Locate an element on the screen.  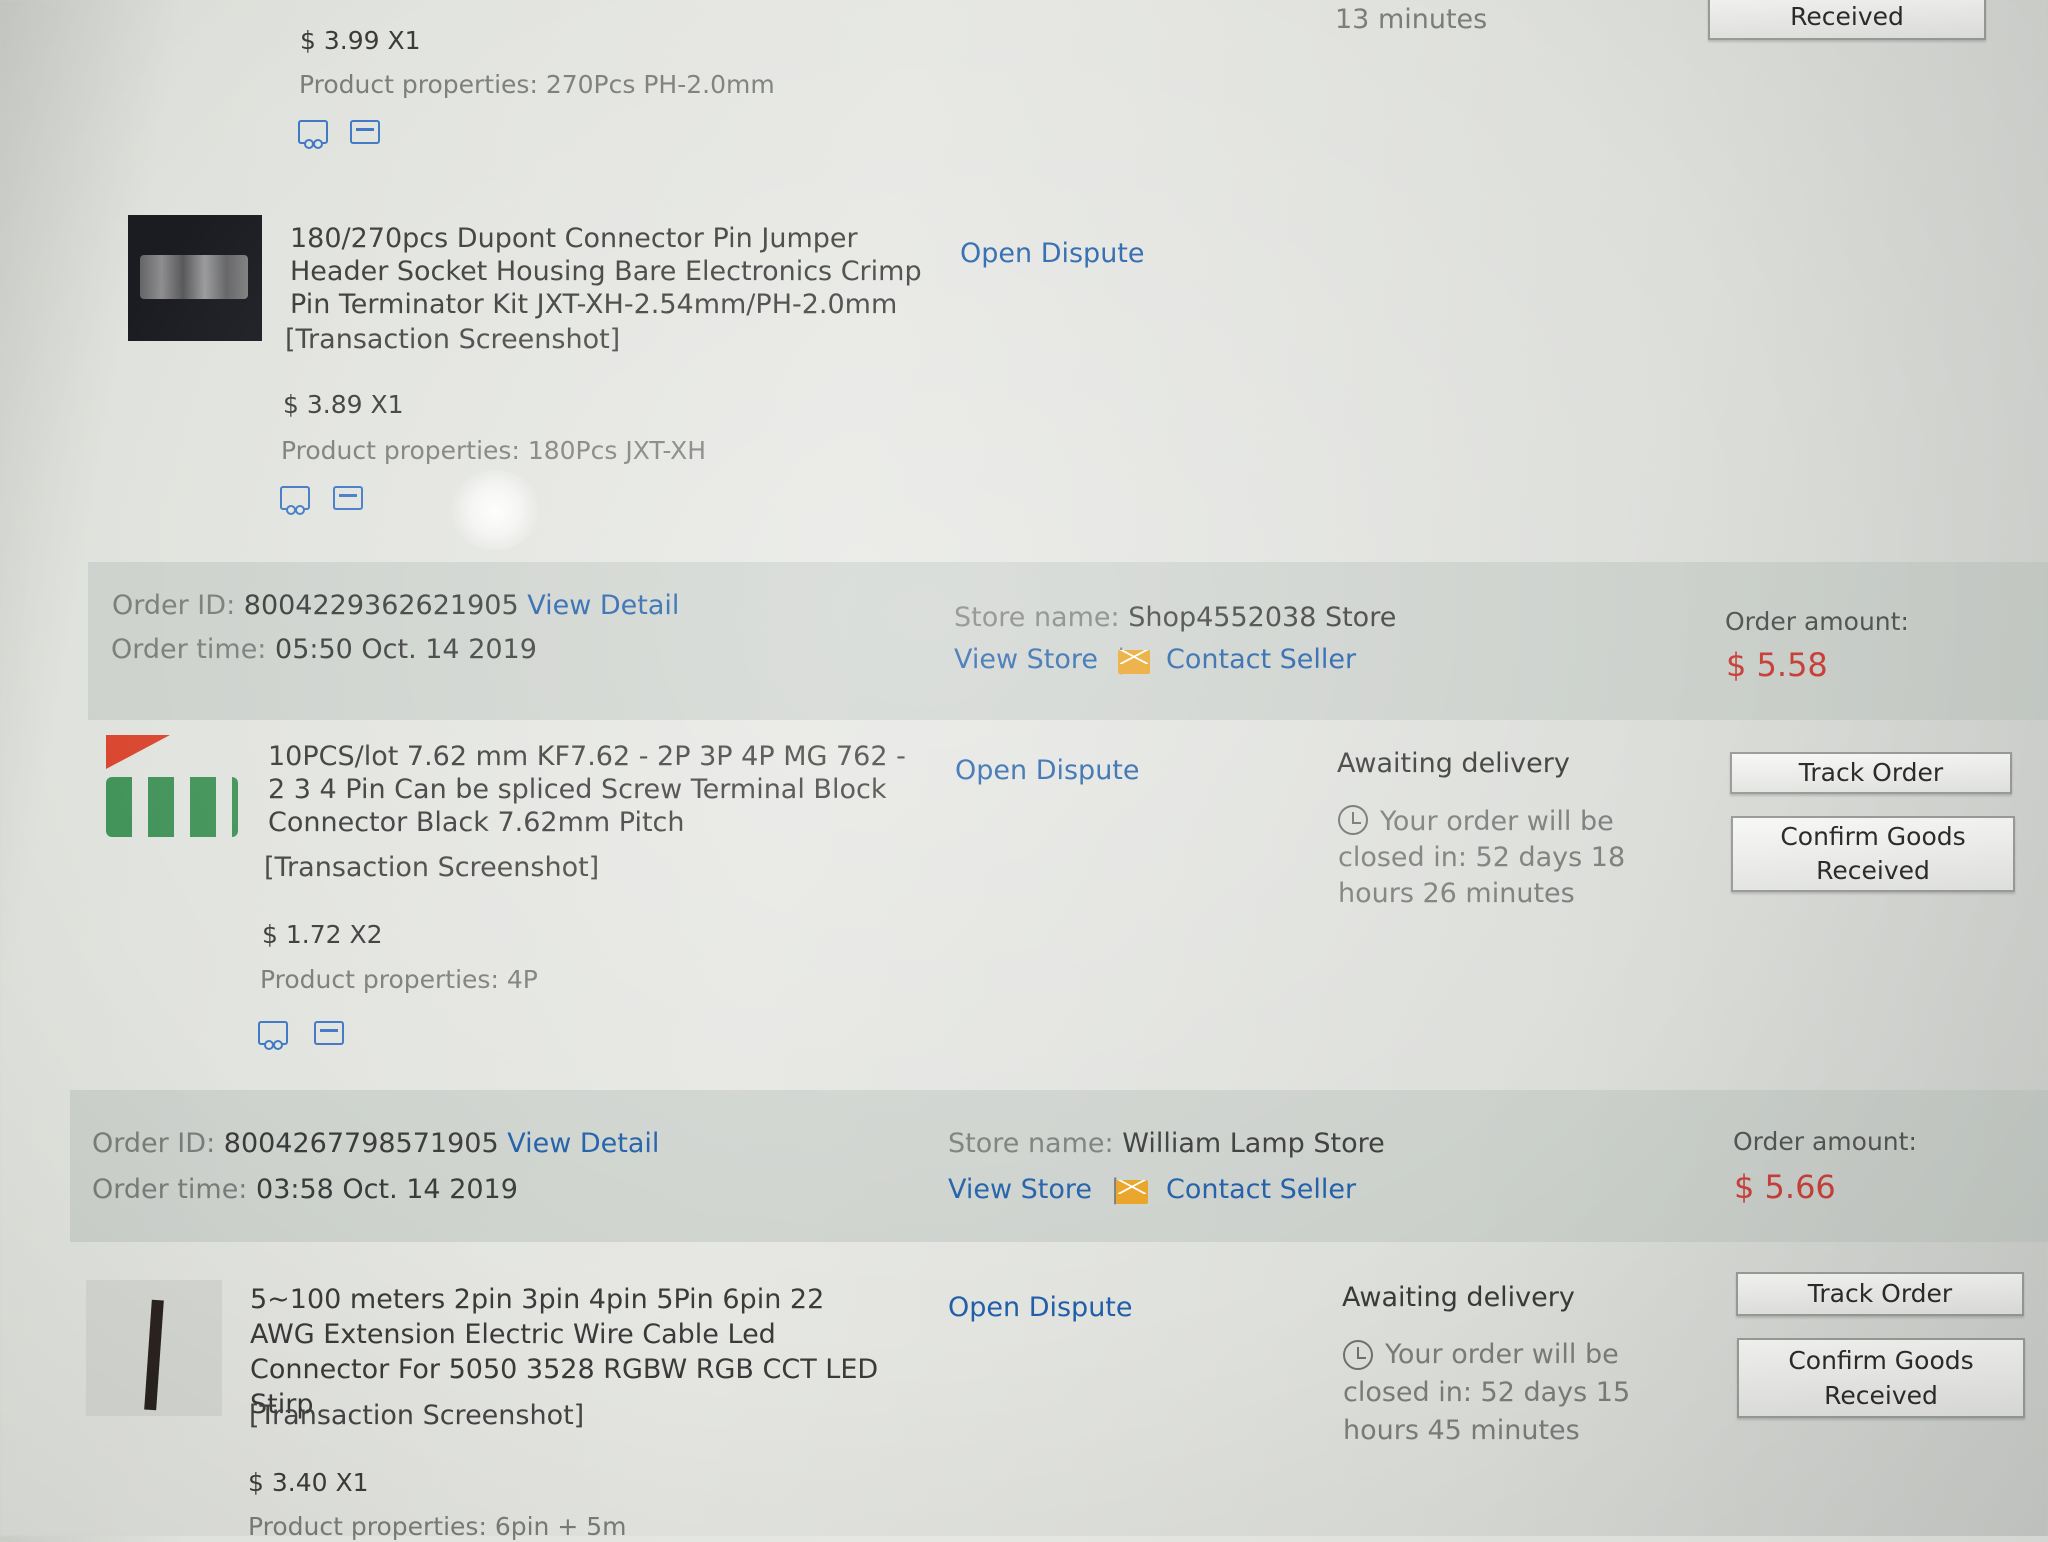
order-time-row: Order time: 03:58 Oct. 14 2019 is located at coordinates (305, 1190).